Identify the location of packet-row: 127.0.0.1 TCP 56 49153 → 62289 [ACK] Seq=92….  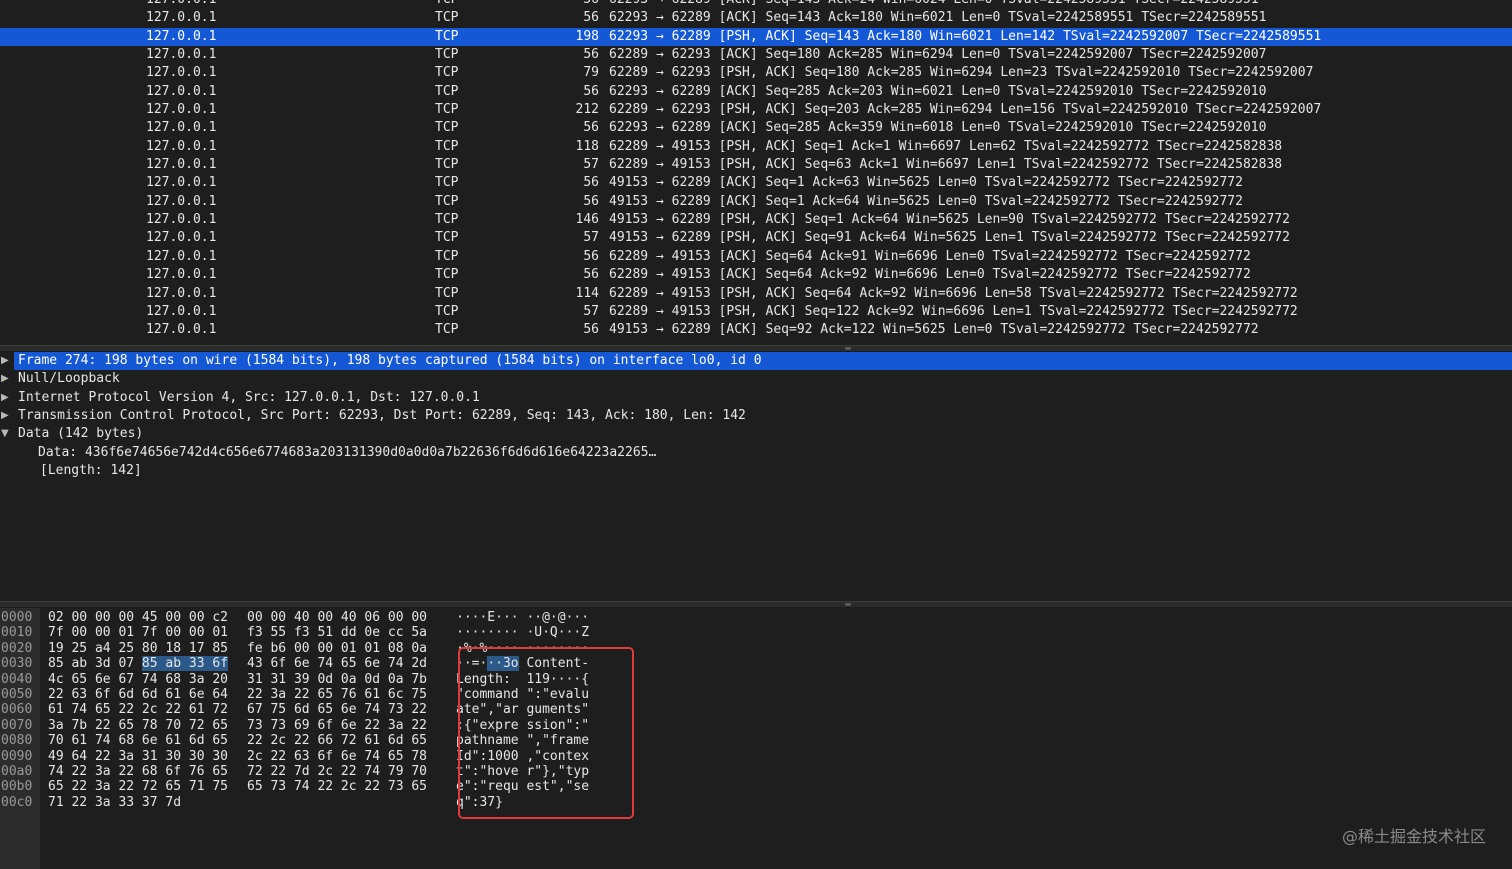
(756, 330).